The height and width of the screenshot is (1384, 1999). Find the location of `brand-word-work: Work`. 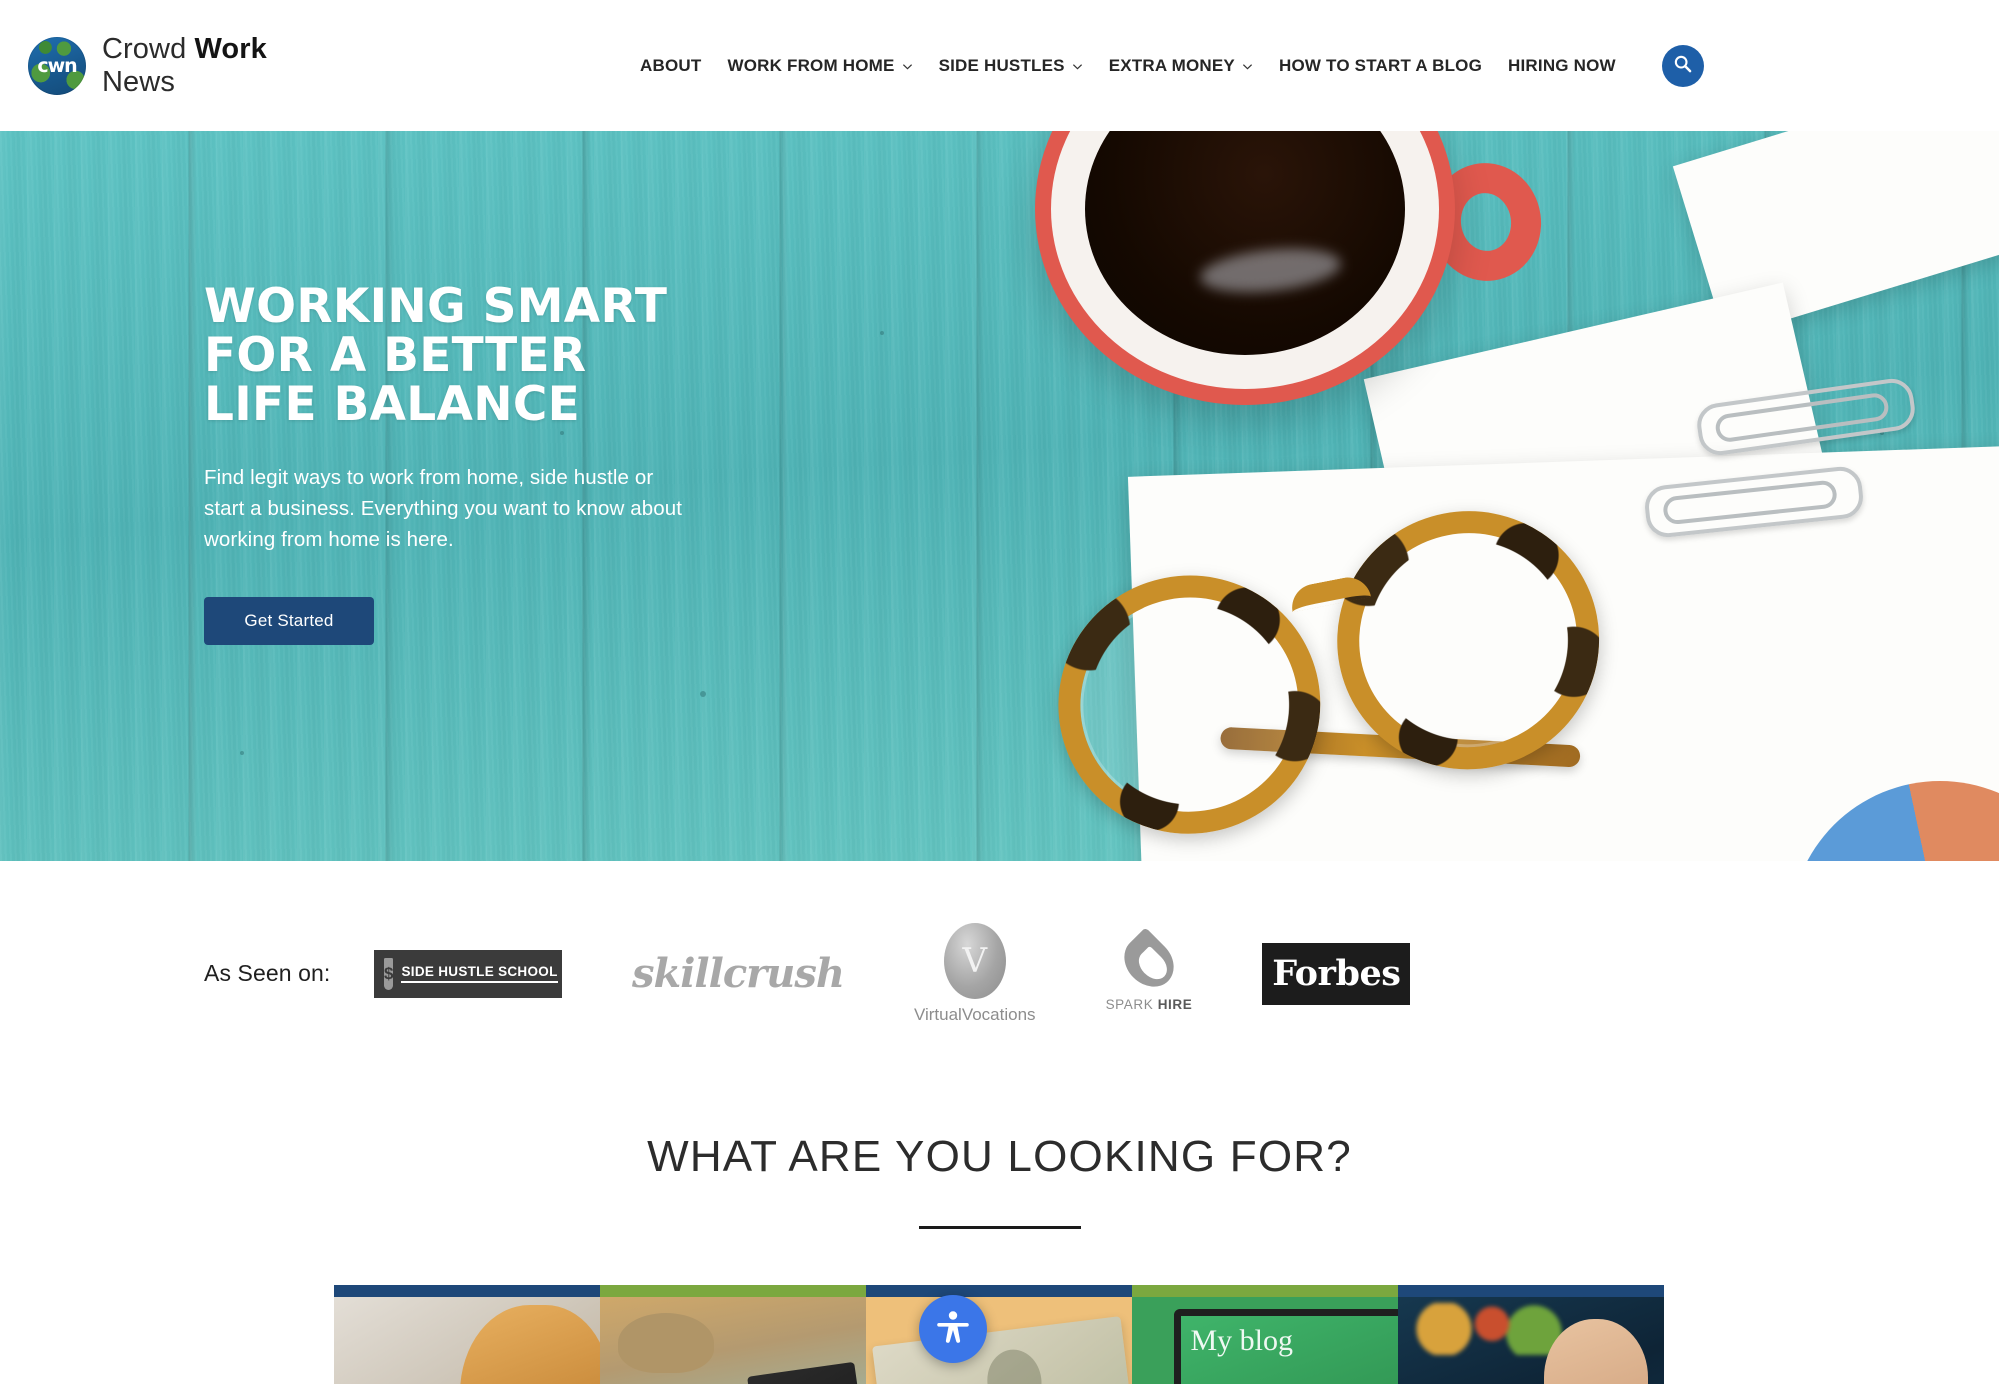

brand-word-work: Work is located at coordinates (230, 49).